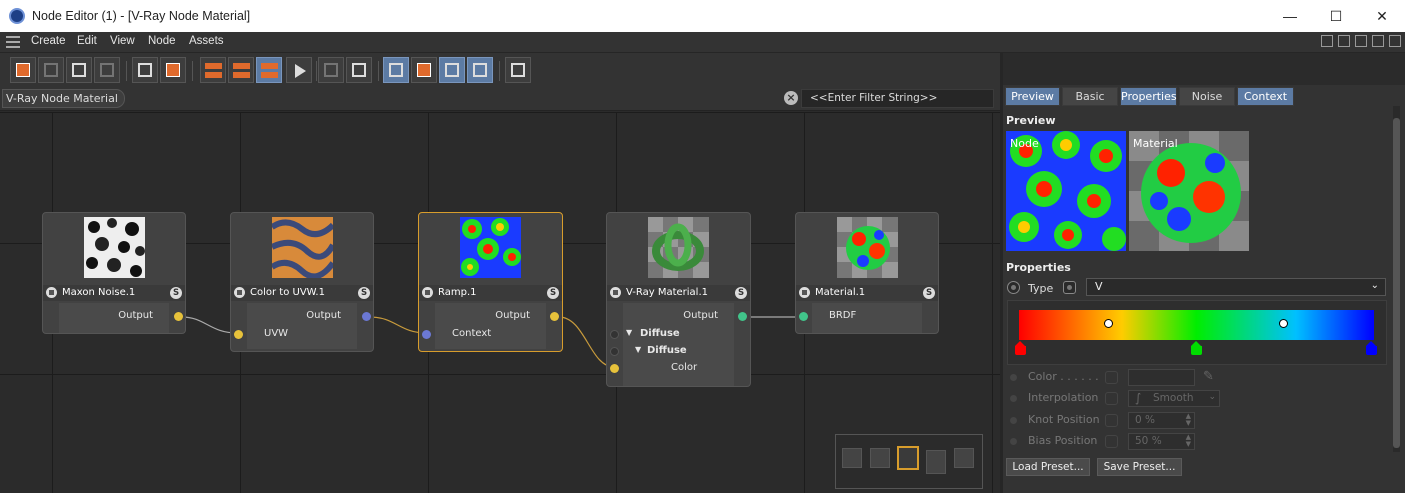 The image size is (1405, 493). What do you see at coordinates (867, 293) in the screenshot?
I see `node-header: Material.1 S` at bounding box center [867, 293].